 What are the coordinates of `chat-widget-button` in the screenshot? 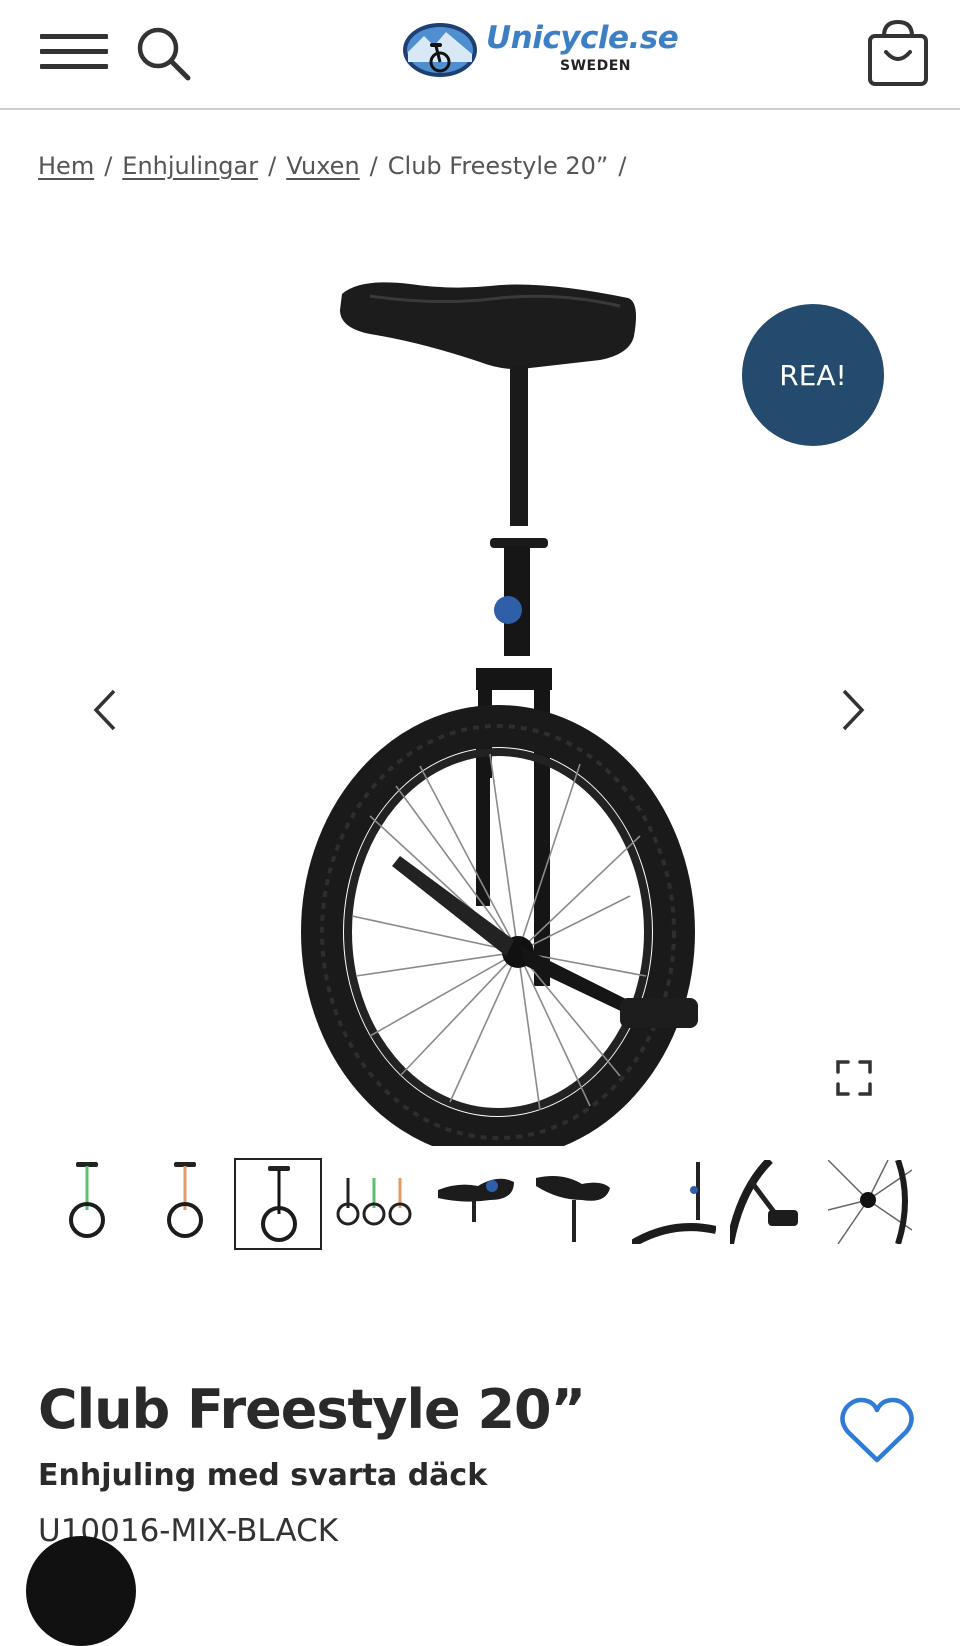 It's located at (81, 1591).